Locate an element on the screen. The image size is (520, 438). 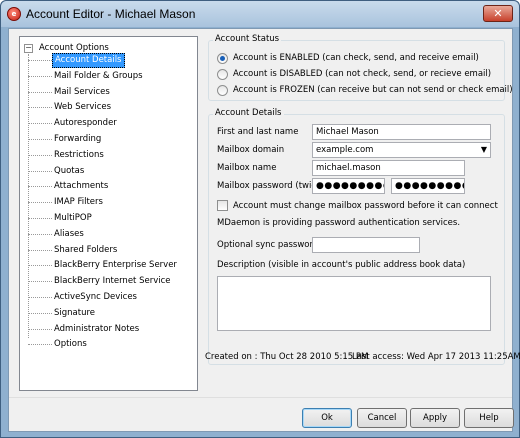
ok-button: Ok is located at coordinates (327, 418).